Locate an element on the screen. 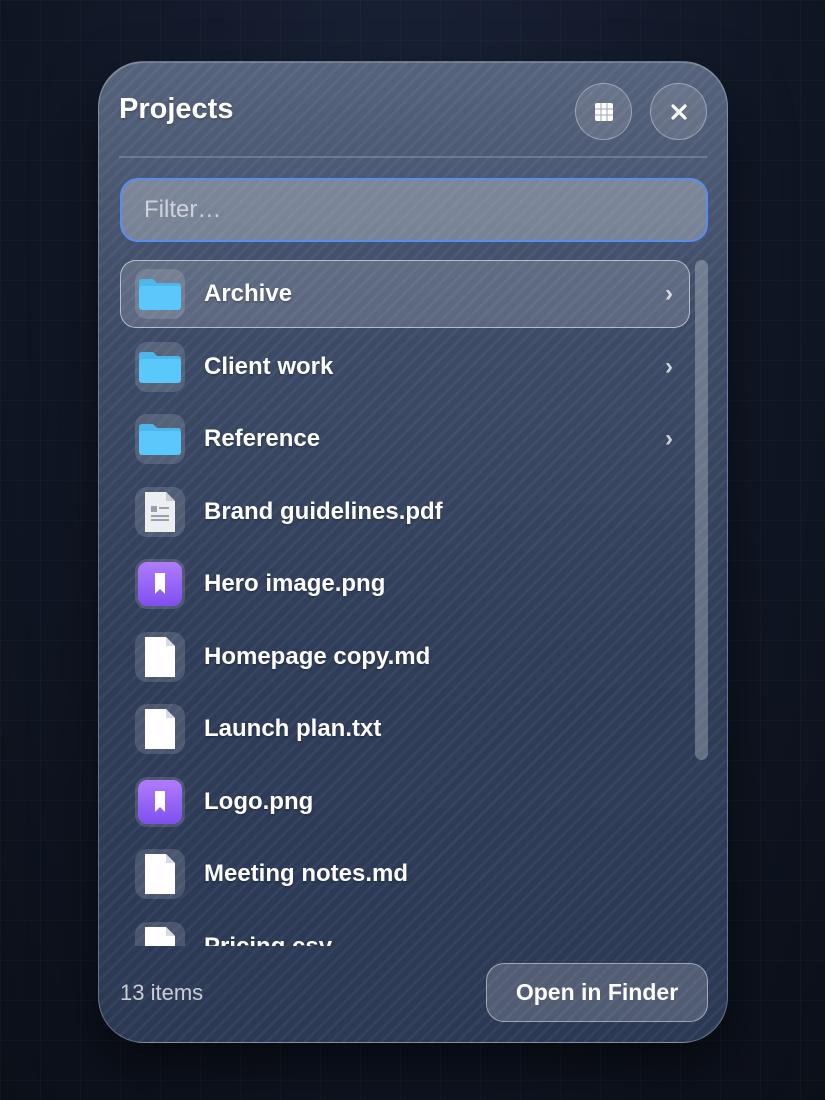 Image resolution: width=825 pixels, height=1100 pixels. list-item: Homepage copy.md is located at coordinates (405, 657).